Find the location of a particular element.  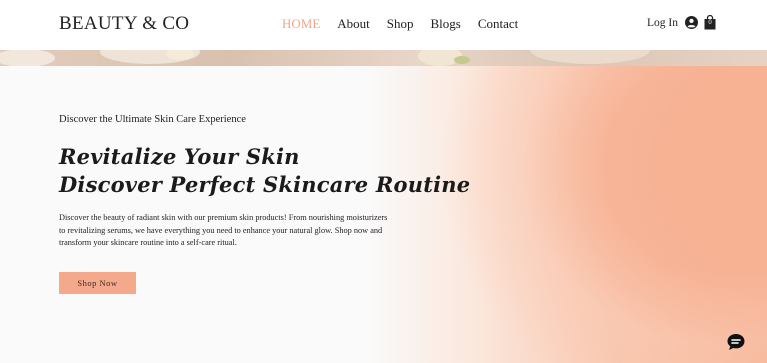

cart-count: 0 is located at coordinates (710, 23).